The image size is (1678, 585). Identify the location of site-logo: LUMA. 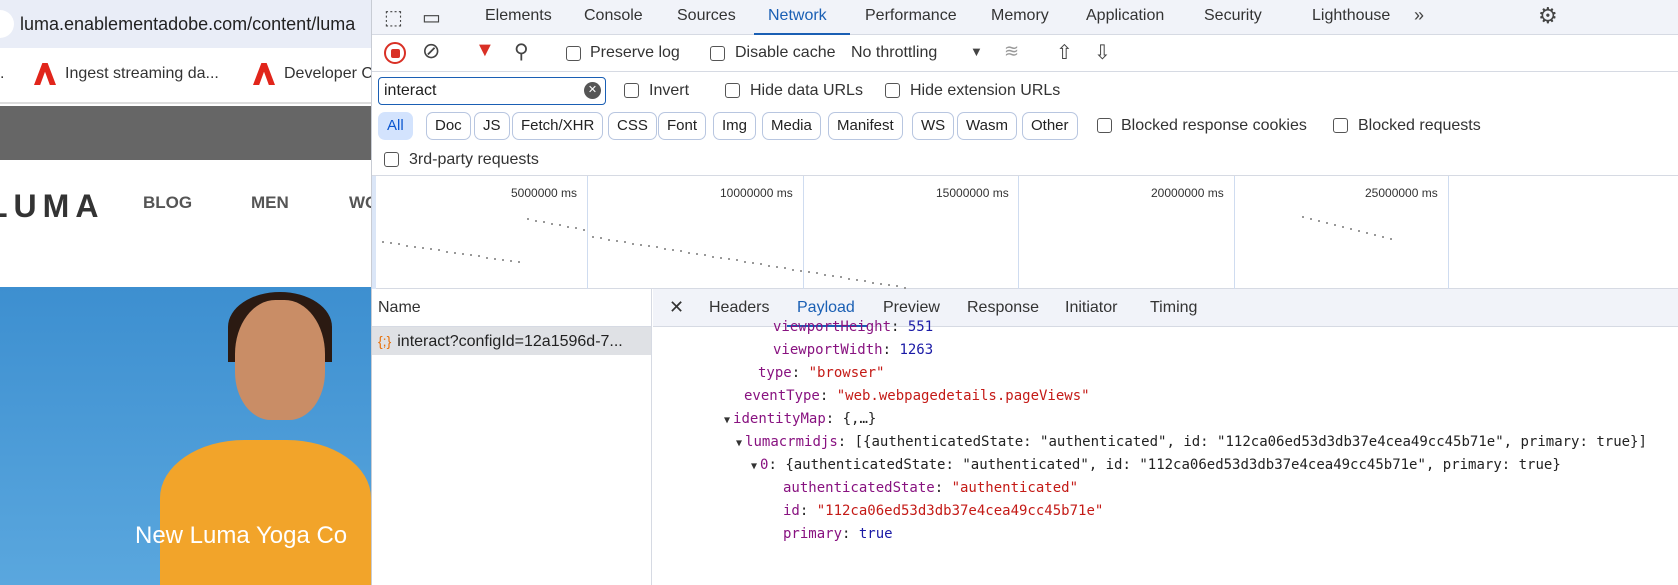
(52, 206).